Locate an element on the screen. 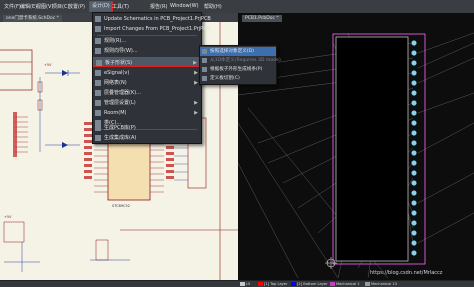 This screenshot has width=474, height=287. menu-item-room: Room(M) ▶ is located at coordinates (147, 113).